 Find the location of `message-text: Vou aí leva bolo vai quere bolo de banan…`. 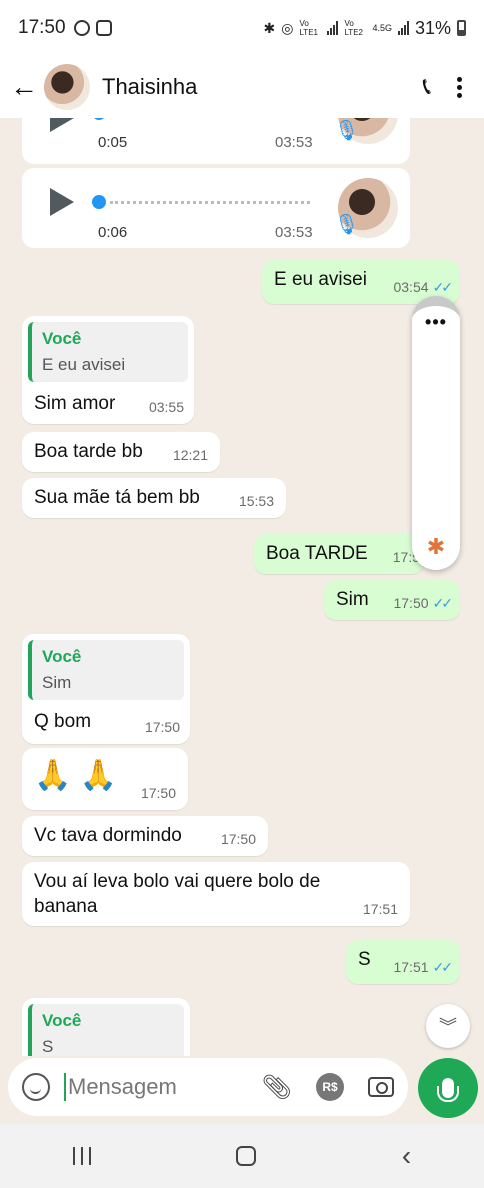

message-text: Vou aí leva bolo vai quere bolo de banan… is located at coordinates (177, 894).